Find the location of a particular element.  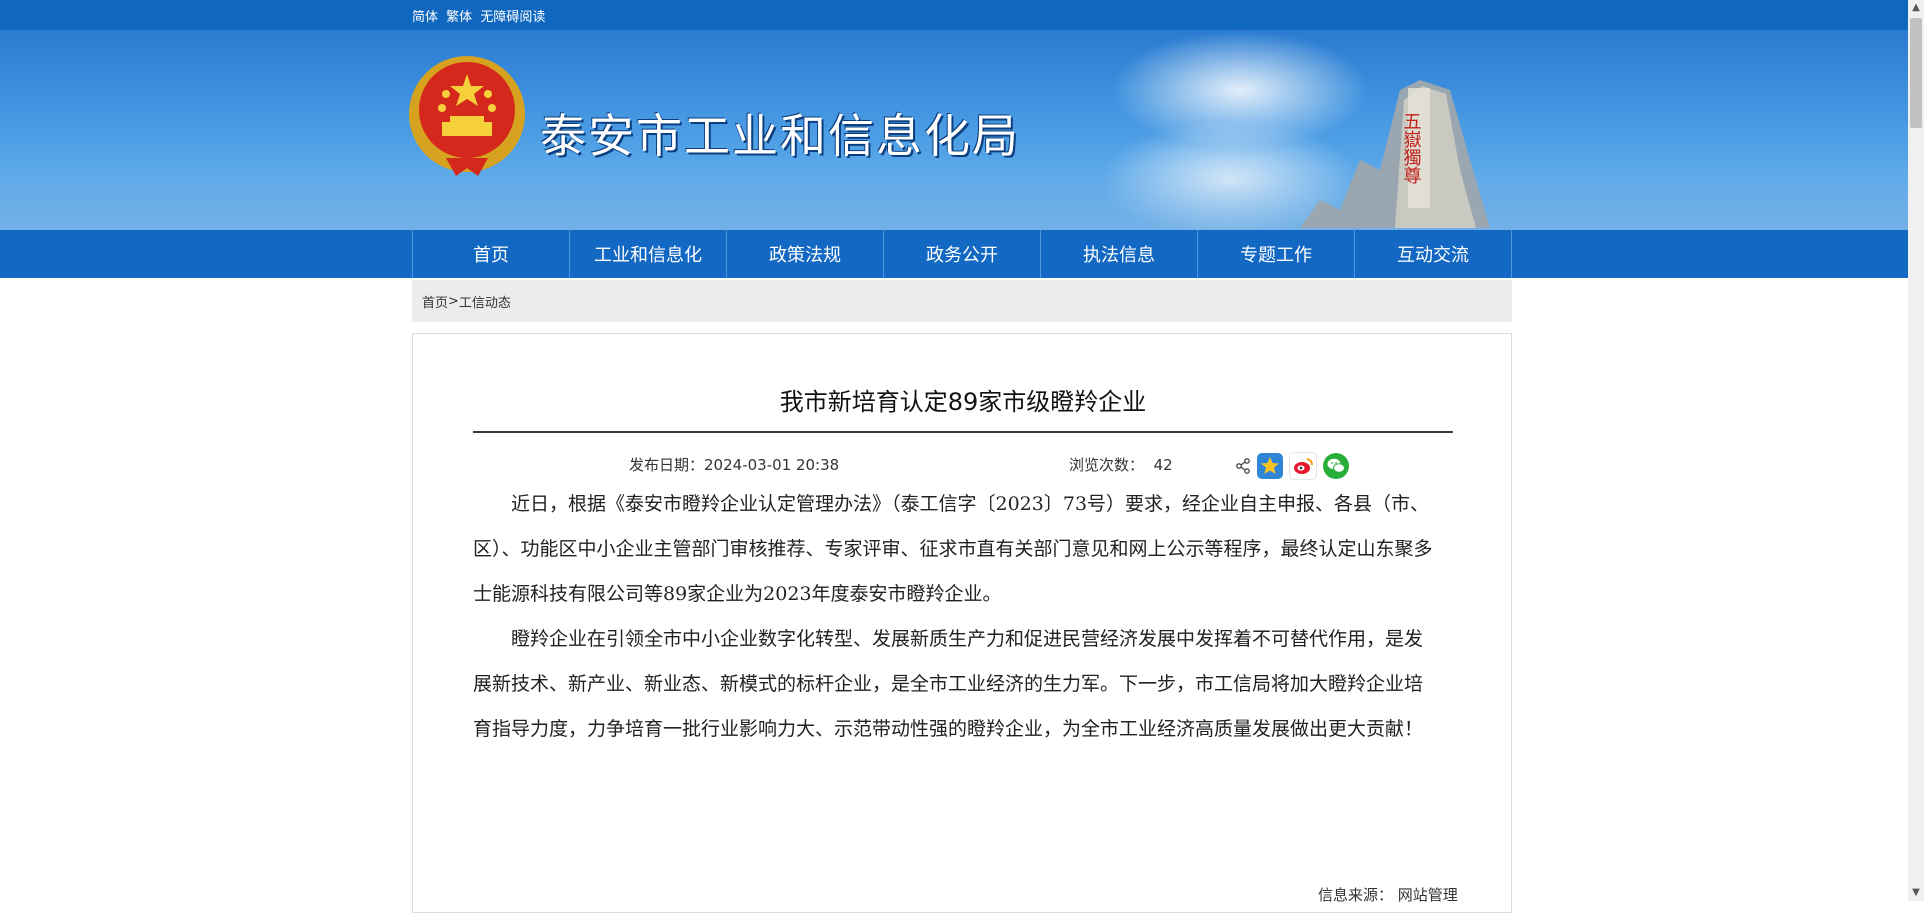

rock-inscription: 五嶽獨尊 is located at coordinates (1411, 148).